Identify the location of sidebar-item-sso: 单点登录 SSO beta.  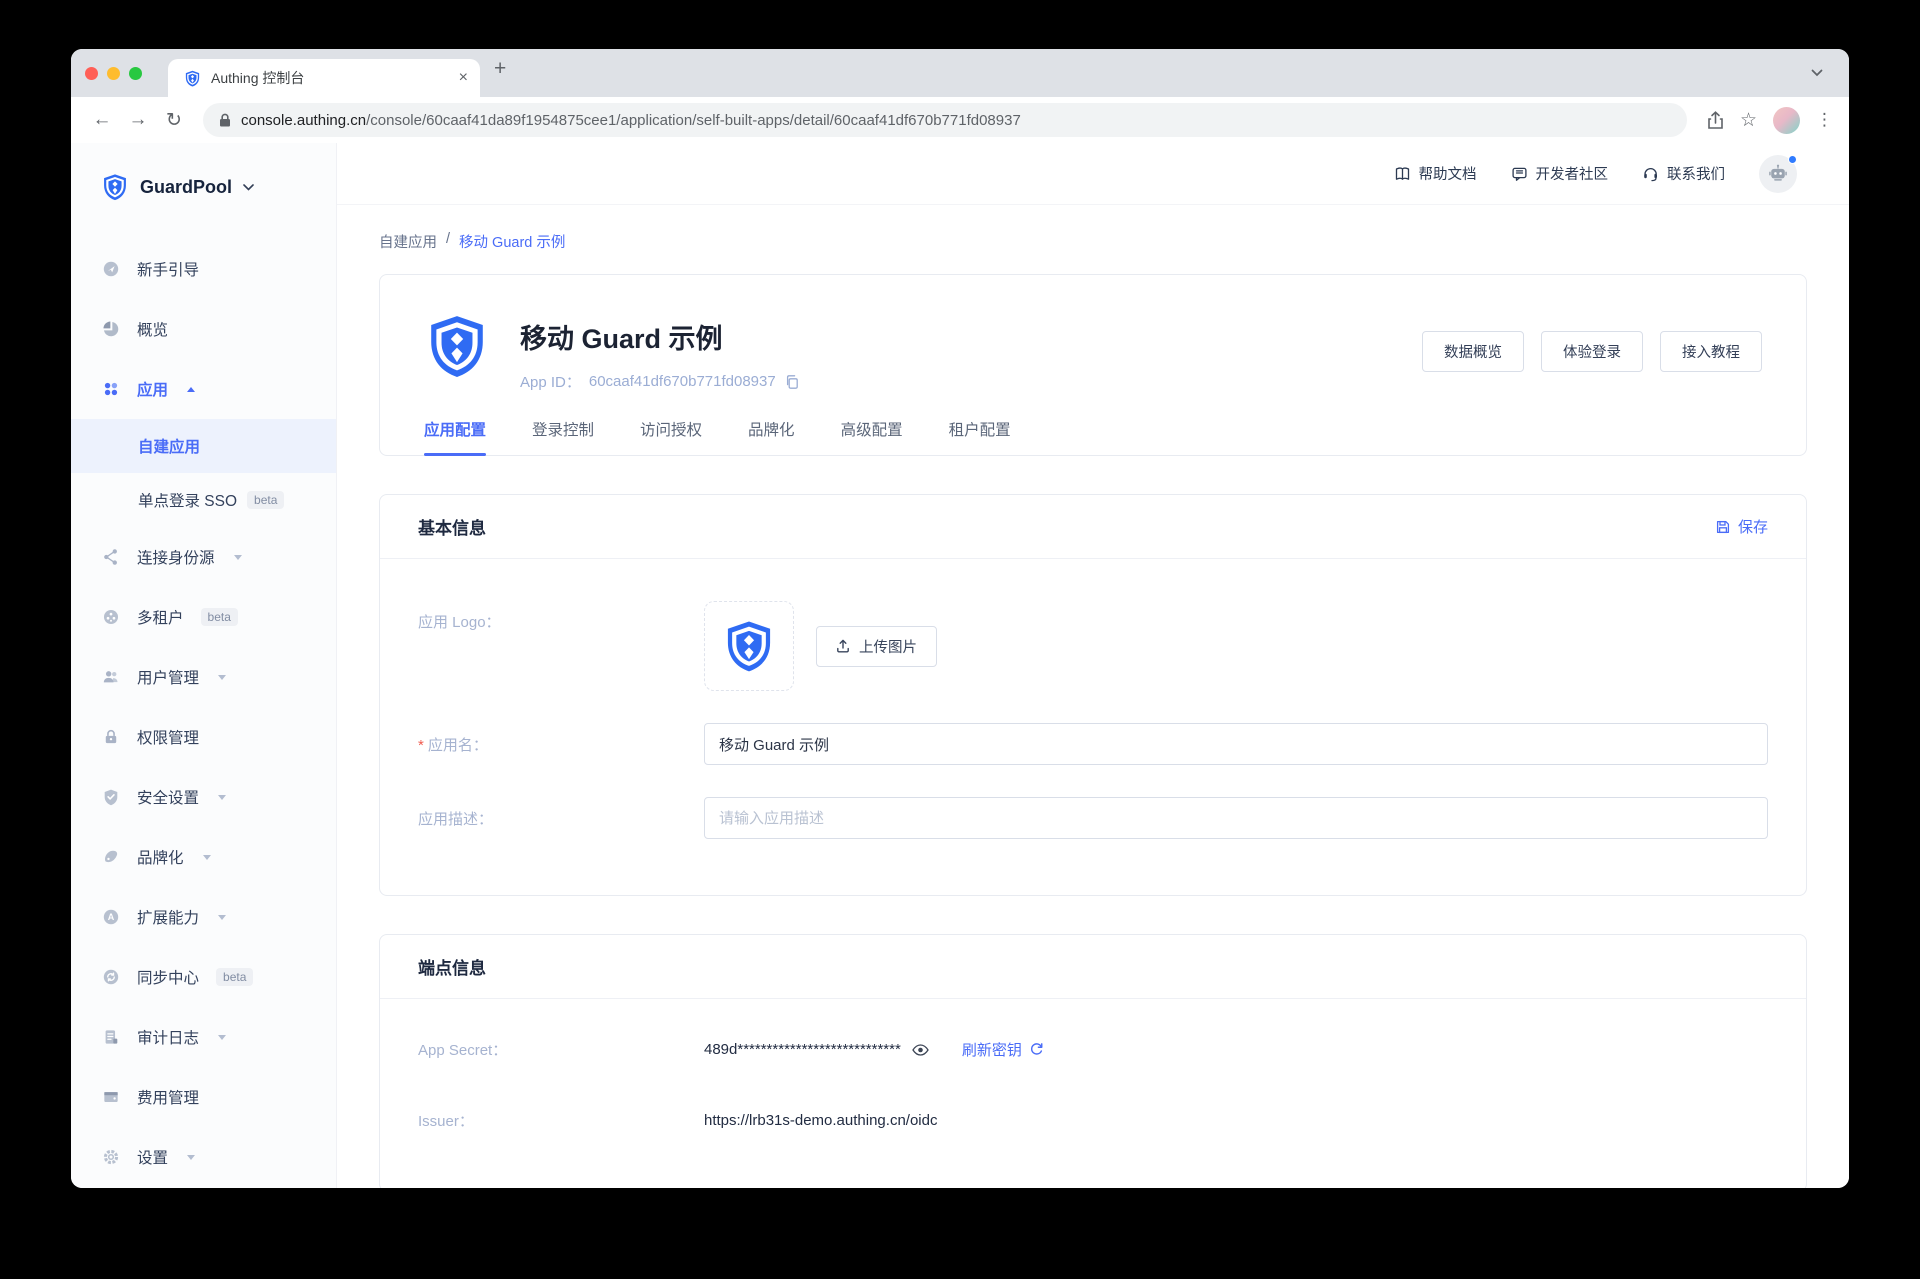
(203, 500).